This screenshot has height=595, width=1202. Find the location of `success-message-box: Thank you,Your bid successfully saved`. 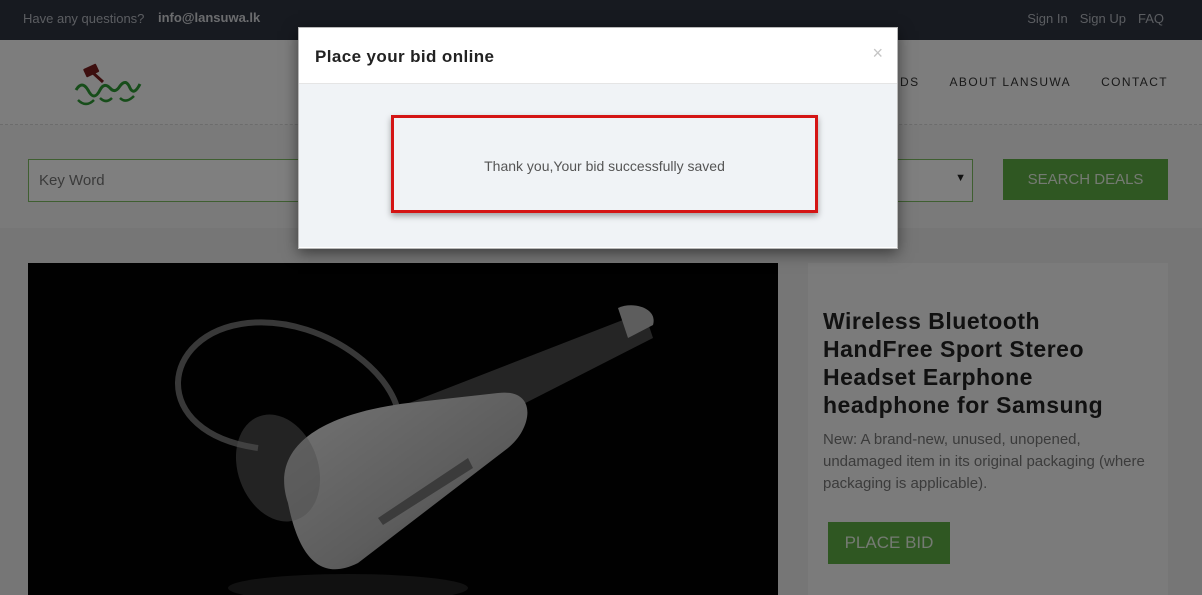

success-message-box: Thank you,Your bid successfully saved is located at coordinates (604, 164).